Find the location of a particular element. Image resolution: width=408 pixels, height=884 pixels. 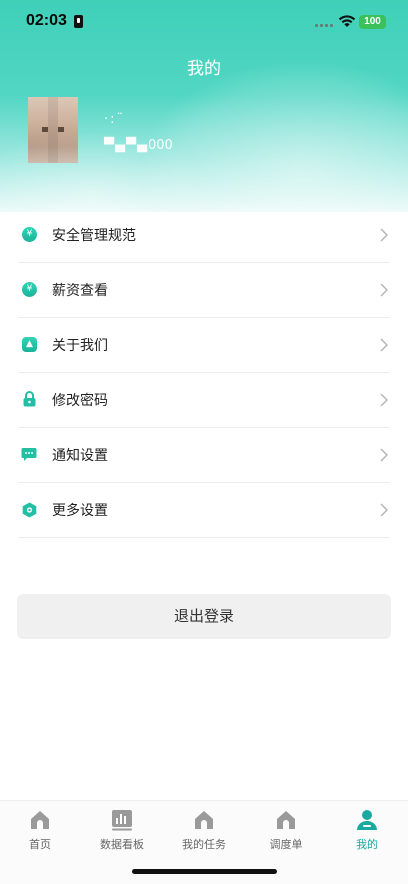

info-icon: ▲ is located at coordinates (29, 344).